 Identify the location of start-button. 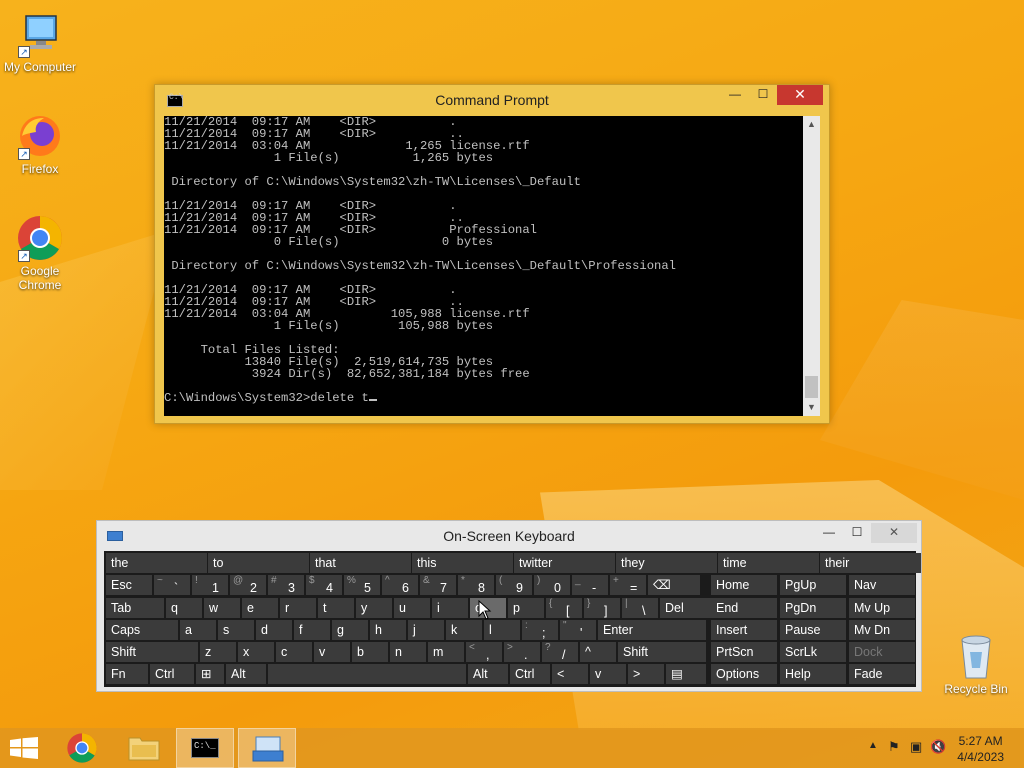
(28, 748).